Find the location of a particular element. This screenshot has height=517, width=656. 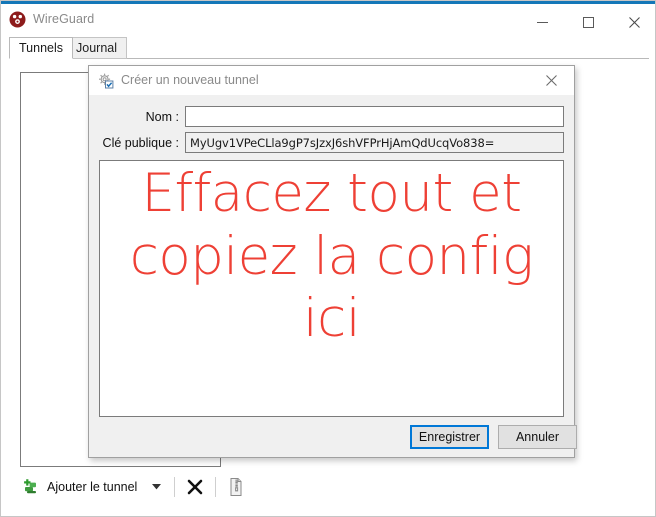

wireguard-logo-icon is located at coordinates (17, 19).